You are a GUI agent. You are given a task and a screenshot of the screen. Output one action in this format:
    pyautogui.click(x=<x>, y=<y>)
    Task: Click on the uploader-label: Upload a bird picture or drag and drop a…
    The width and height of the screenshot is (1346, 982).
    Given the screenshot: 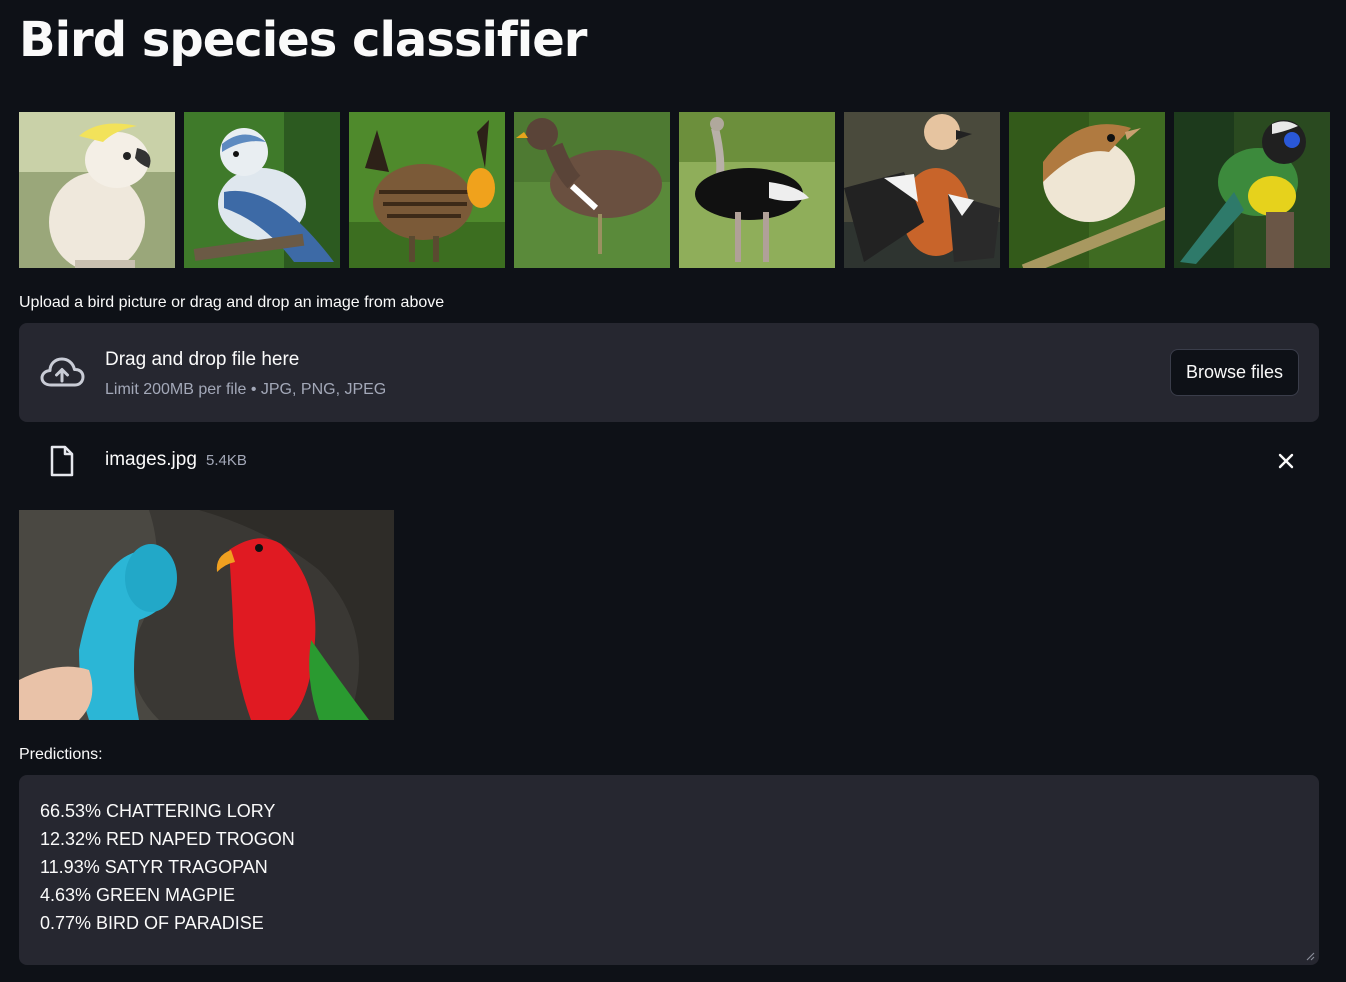 What is the action you would take?
    pyautogui.click(x=232, y=302)
    